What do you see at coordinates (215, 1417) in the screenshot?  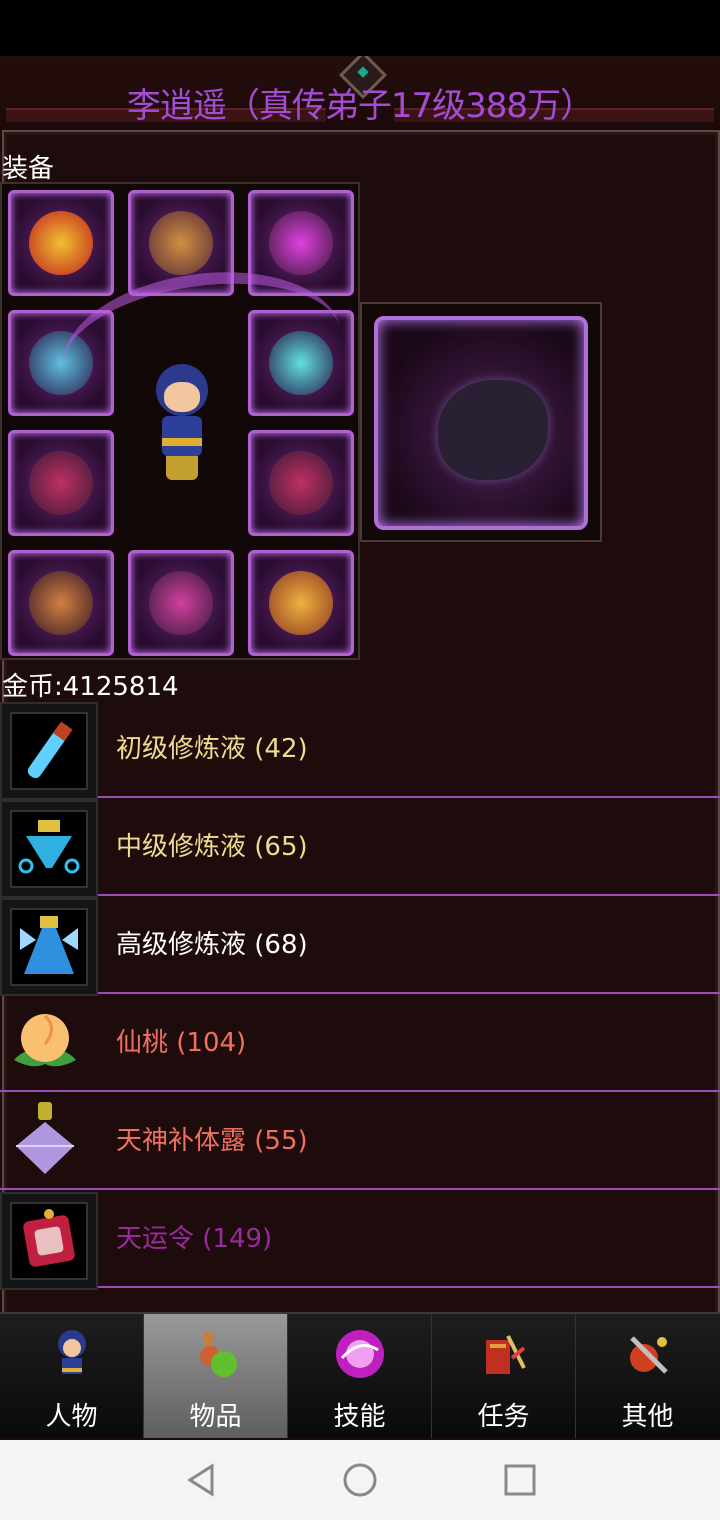 I see `tab-label: 物品` at bounding box center [215, 1417].